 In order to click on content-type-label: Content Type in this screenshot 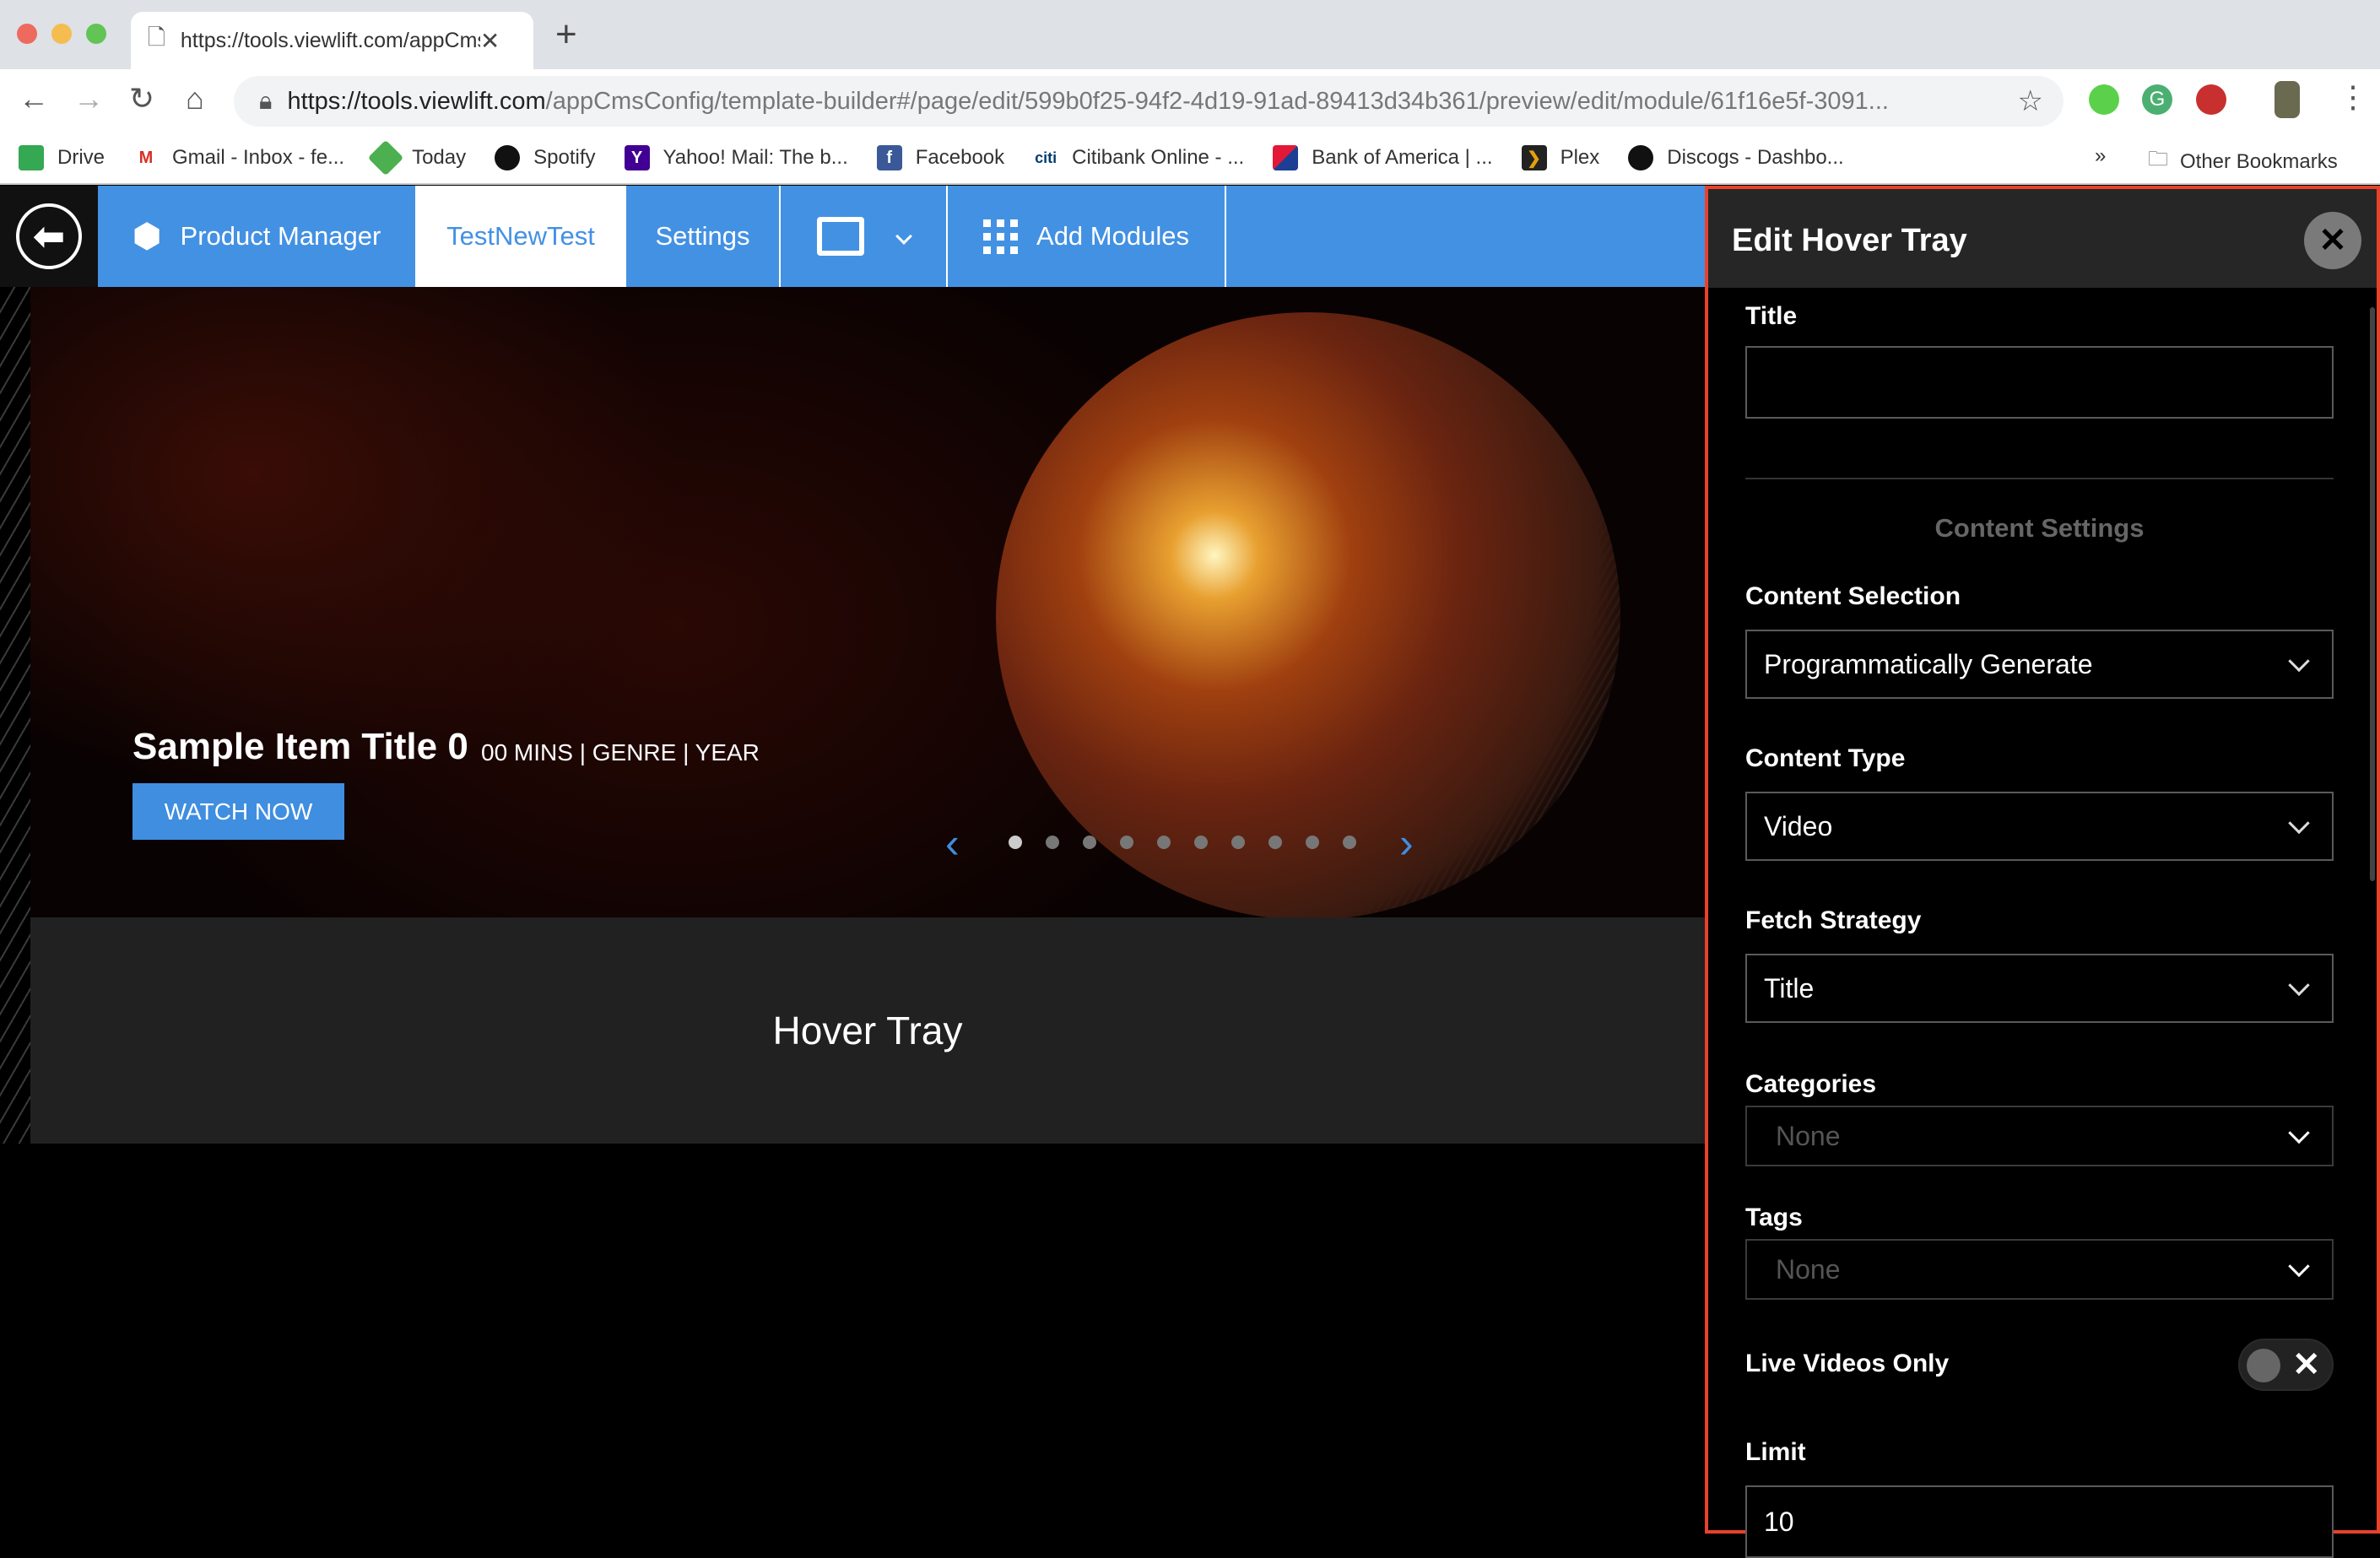, I will do `click(1825, 758)`.